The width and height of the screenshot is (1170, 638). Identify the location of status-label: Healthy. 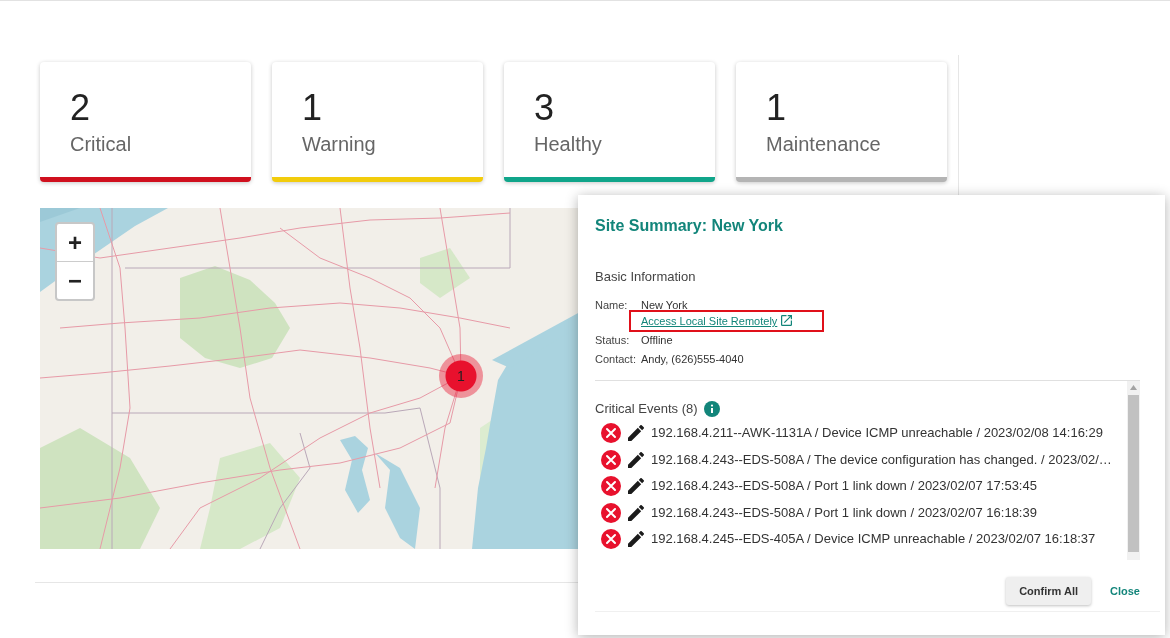
(568, 144).